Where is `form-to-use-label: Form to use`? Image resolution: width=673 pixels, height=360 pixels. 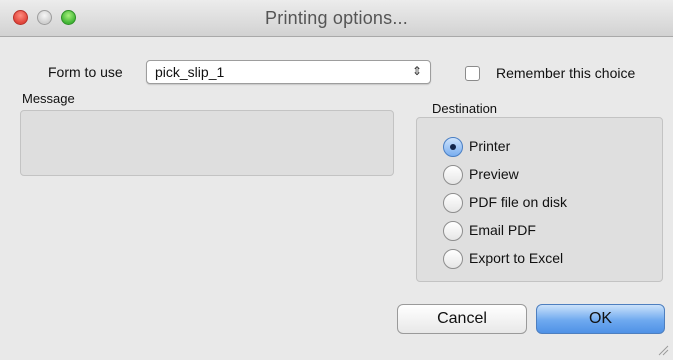
form-to-use-label: Form to use is located at coordinates (85, 72).